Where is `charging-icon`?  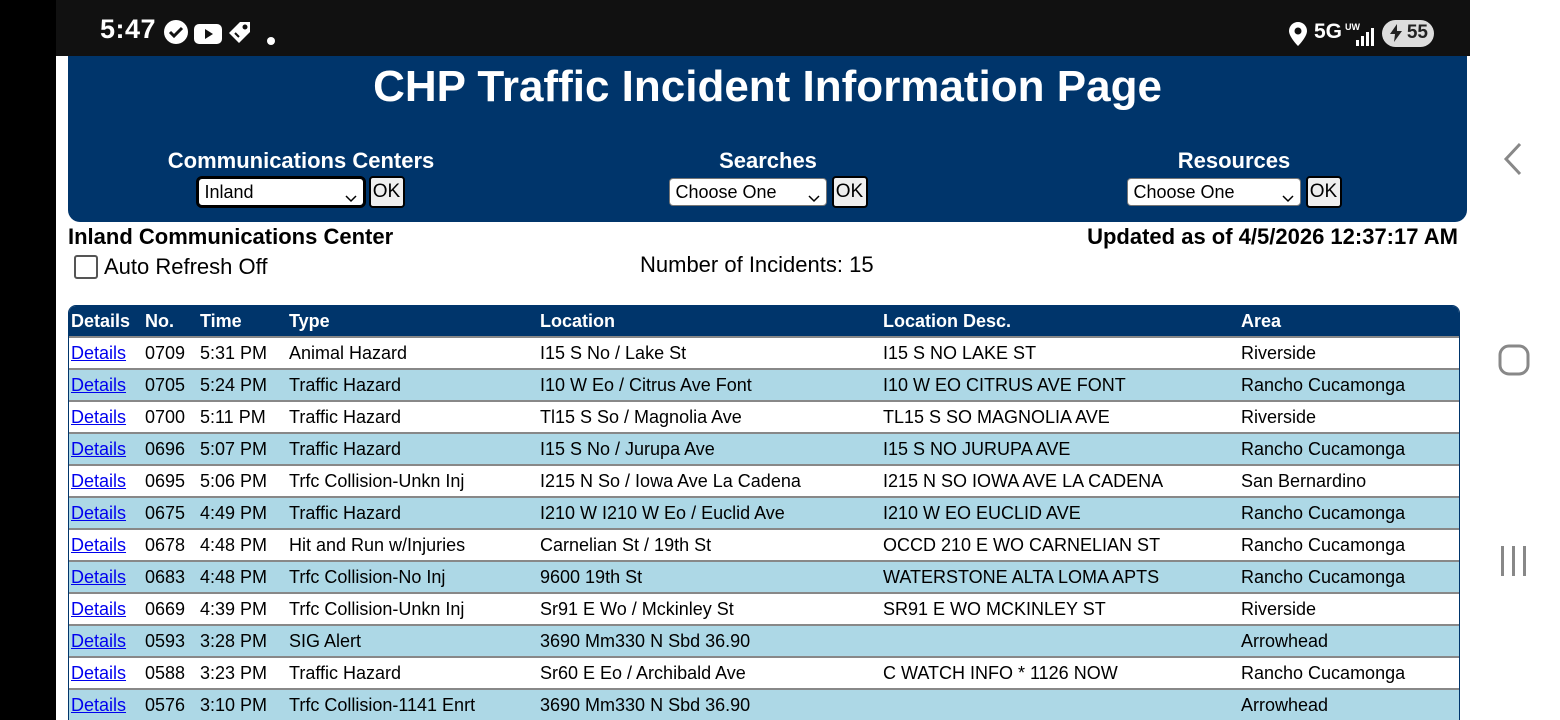 charging-icon is located at coordinates (1396, 36).